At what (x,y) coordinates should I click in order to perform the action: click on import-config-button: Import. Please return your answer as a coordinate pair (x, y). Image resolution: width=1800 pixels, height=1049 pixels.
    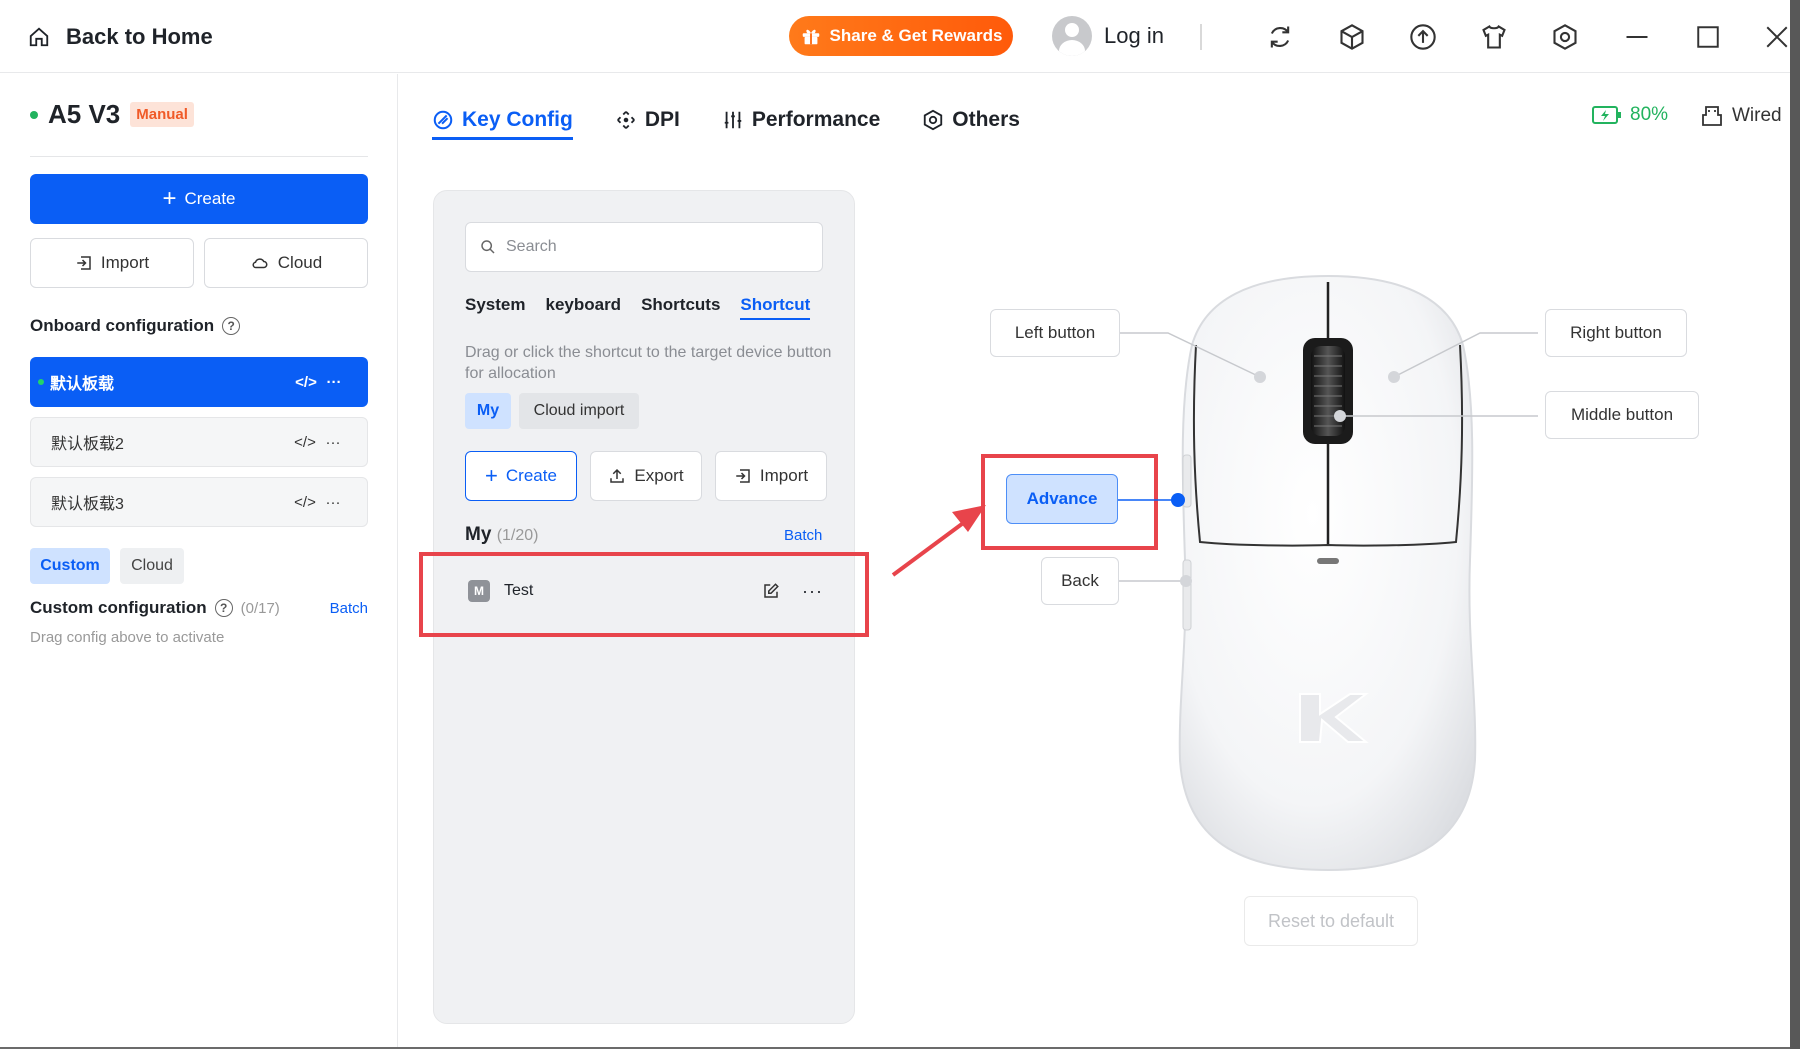
    Looking at the image, I should click on (112, 263).